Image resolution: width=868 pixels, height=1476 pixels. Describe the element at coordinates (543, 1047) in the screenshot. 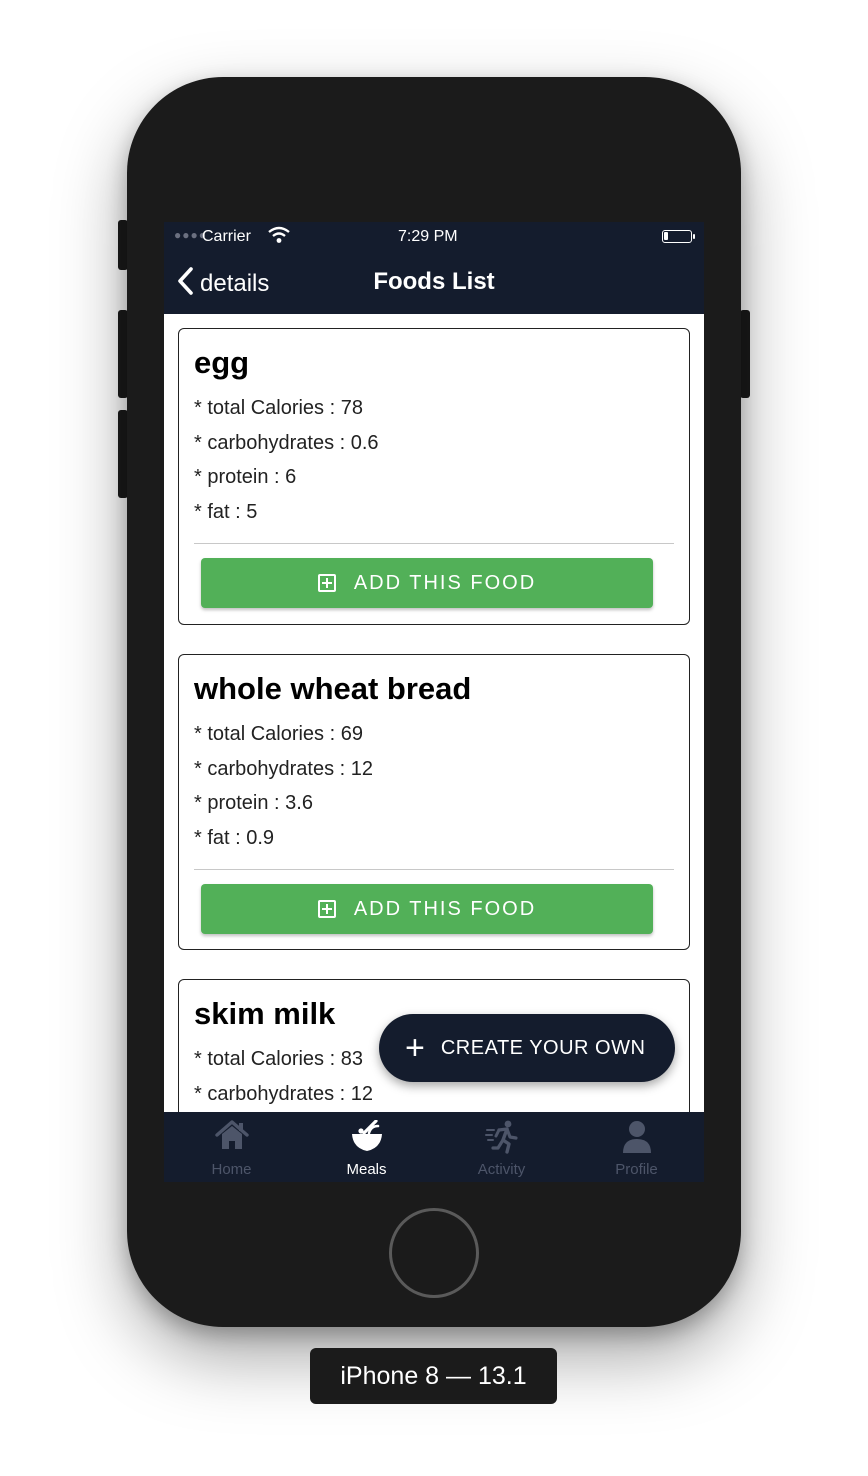

I see `create-your-own-label: CREATE YOUR OWN` at that location.